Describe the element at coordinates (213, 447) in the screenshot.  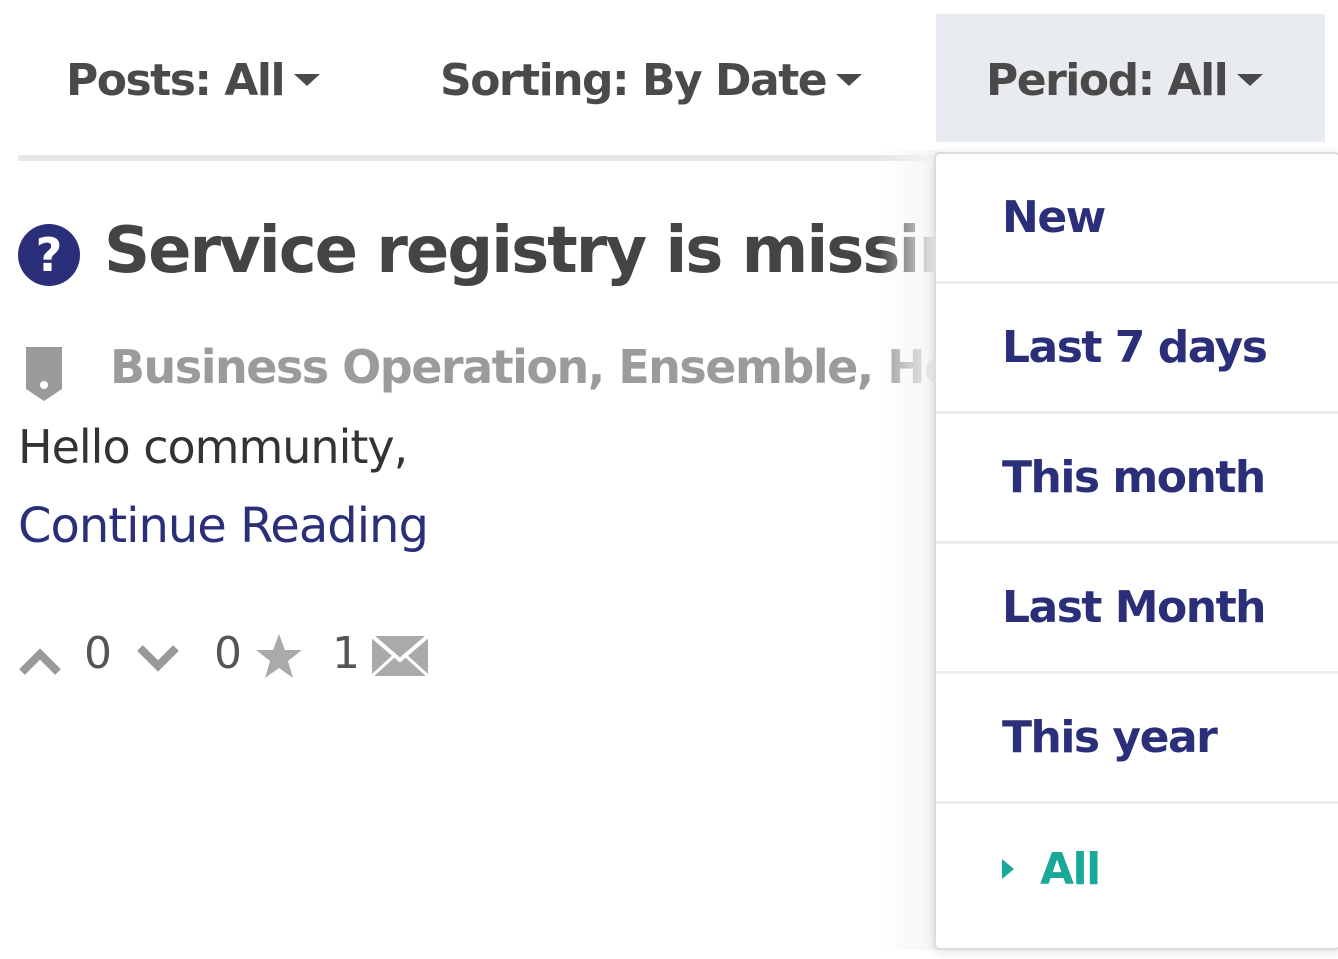
I see `post-excerpt: Hello community,` at that location.